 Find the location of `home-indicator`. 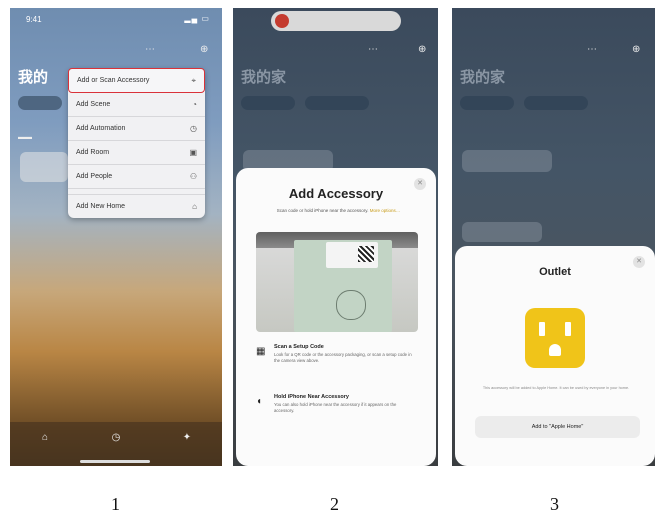

home-indicator is located at coordinates (115, 461).